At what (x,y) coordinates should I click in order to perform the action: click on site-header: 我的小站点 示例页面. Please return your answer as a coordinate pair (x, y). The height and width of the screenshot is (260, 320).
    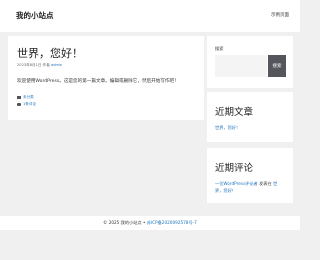
    Looking at the image, I should click on (150, 16).